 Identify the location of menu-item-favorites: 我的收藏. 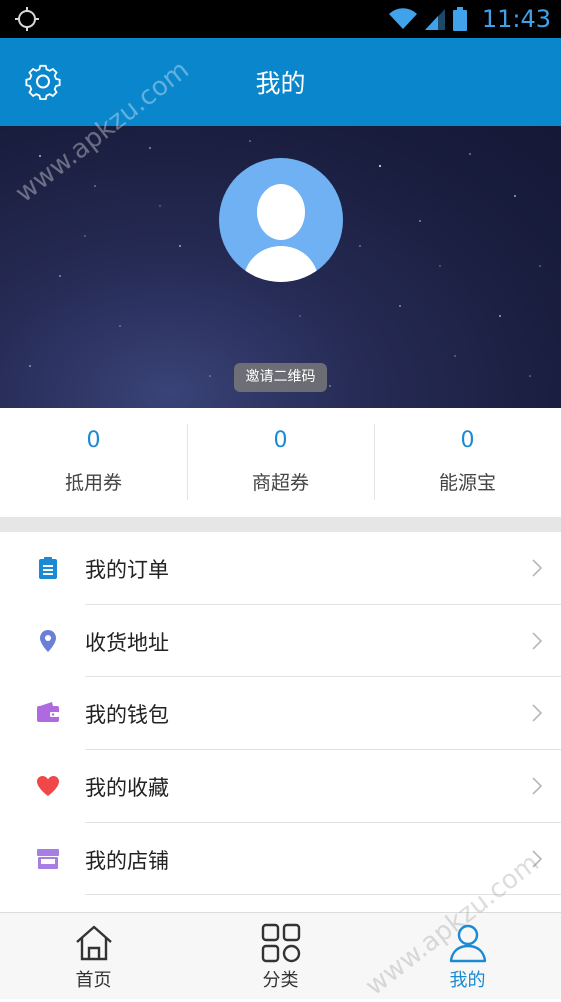
(280, 786).